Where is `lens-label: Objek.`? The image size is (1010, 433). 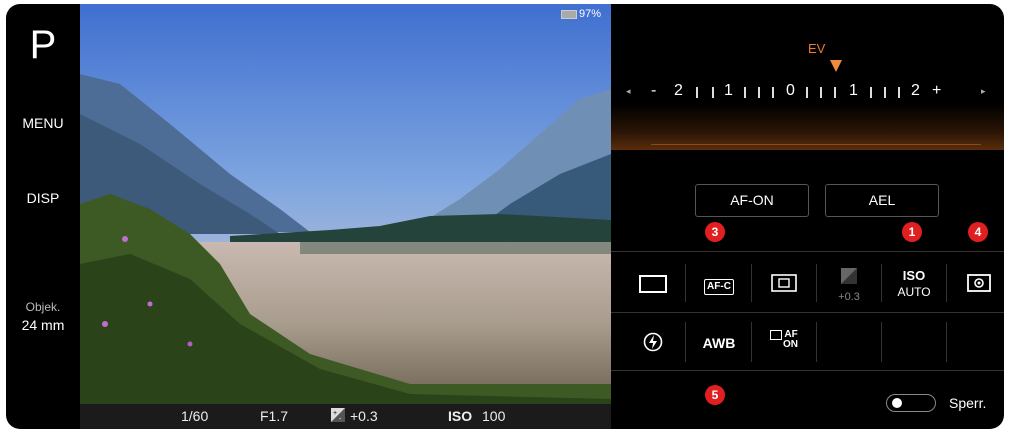
lens-label: Objek. is located at coordinates (43, 307).